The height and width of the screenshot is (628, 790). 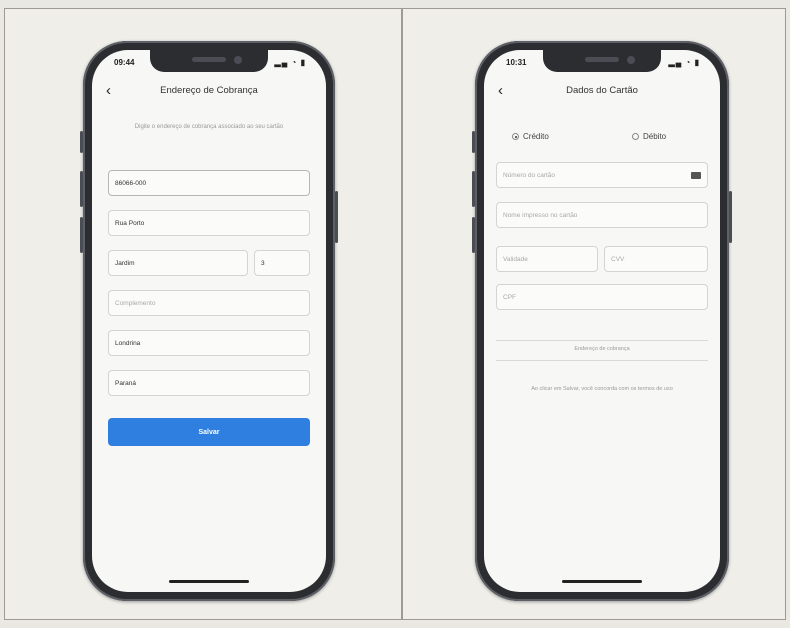 I want to click on city-field: Londrina, so click(x=209, y=343).